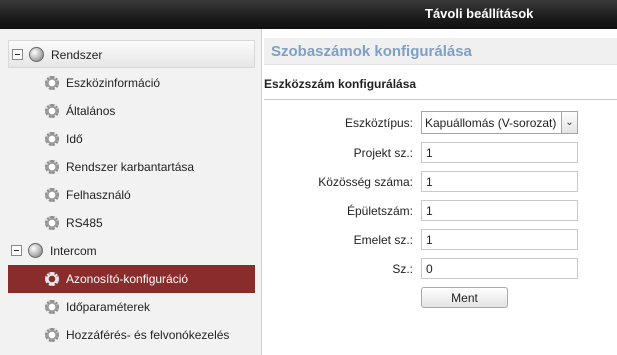 The image size is (617, 355). Describe the element at coordinates (569, 122) in the screenshot. I see `chevron-down-icon: ⌄` at that location.